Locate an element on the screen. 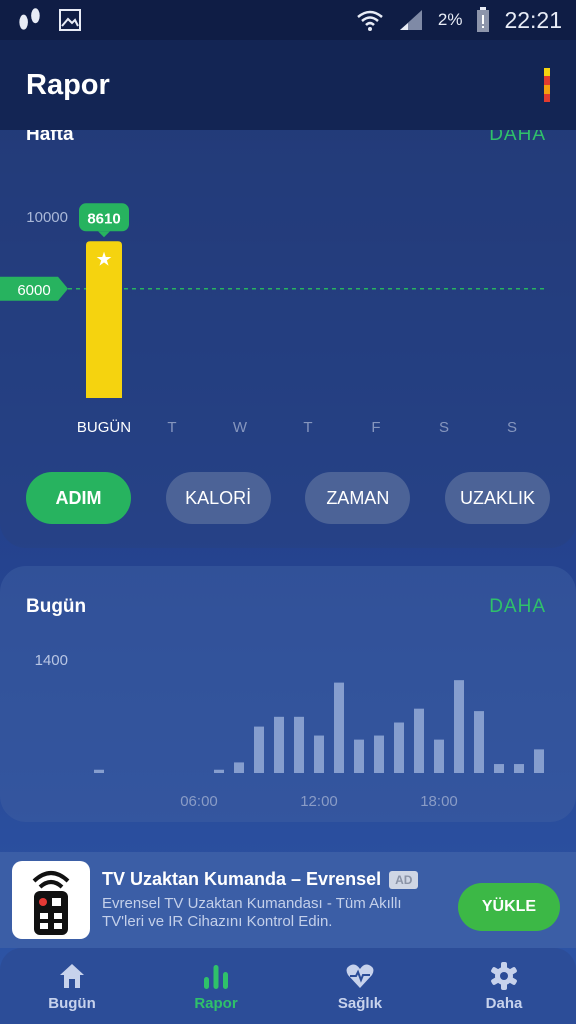 Image resolution: width=576 pixels, height=1024 pixels. metric-chip-row: ADIM KALORİ ZAMAN UZAKLIK is located at coordinates (288, 498).